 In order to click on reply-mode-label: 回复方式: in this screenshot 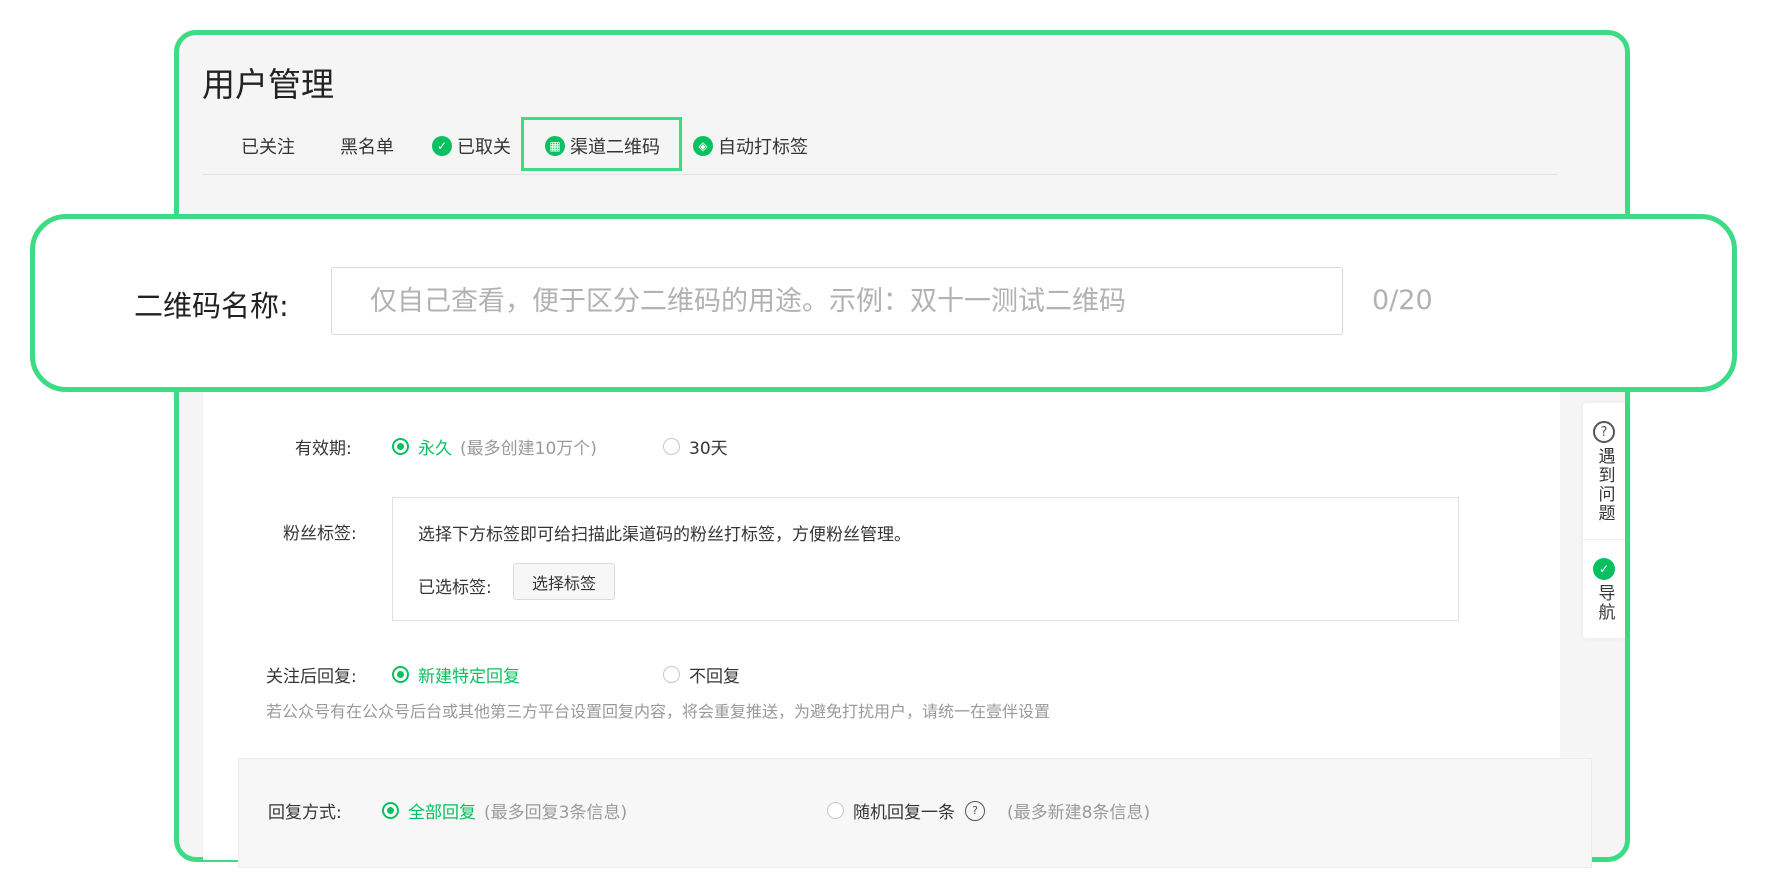, I will do `click(305, 813)`.